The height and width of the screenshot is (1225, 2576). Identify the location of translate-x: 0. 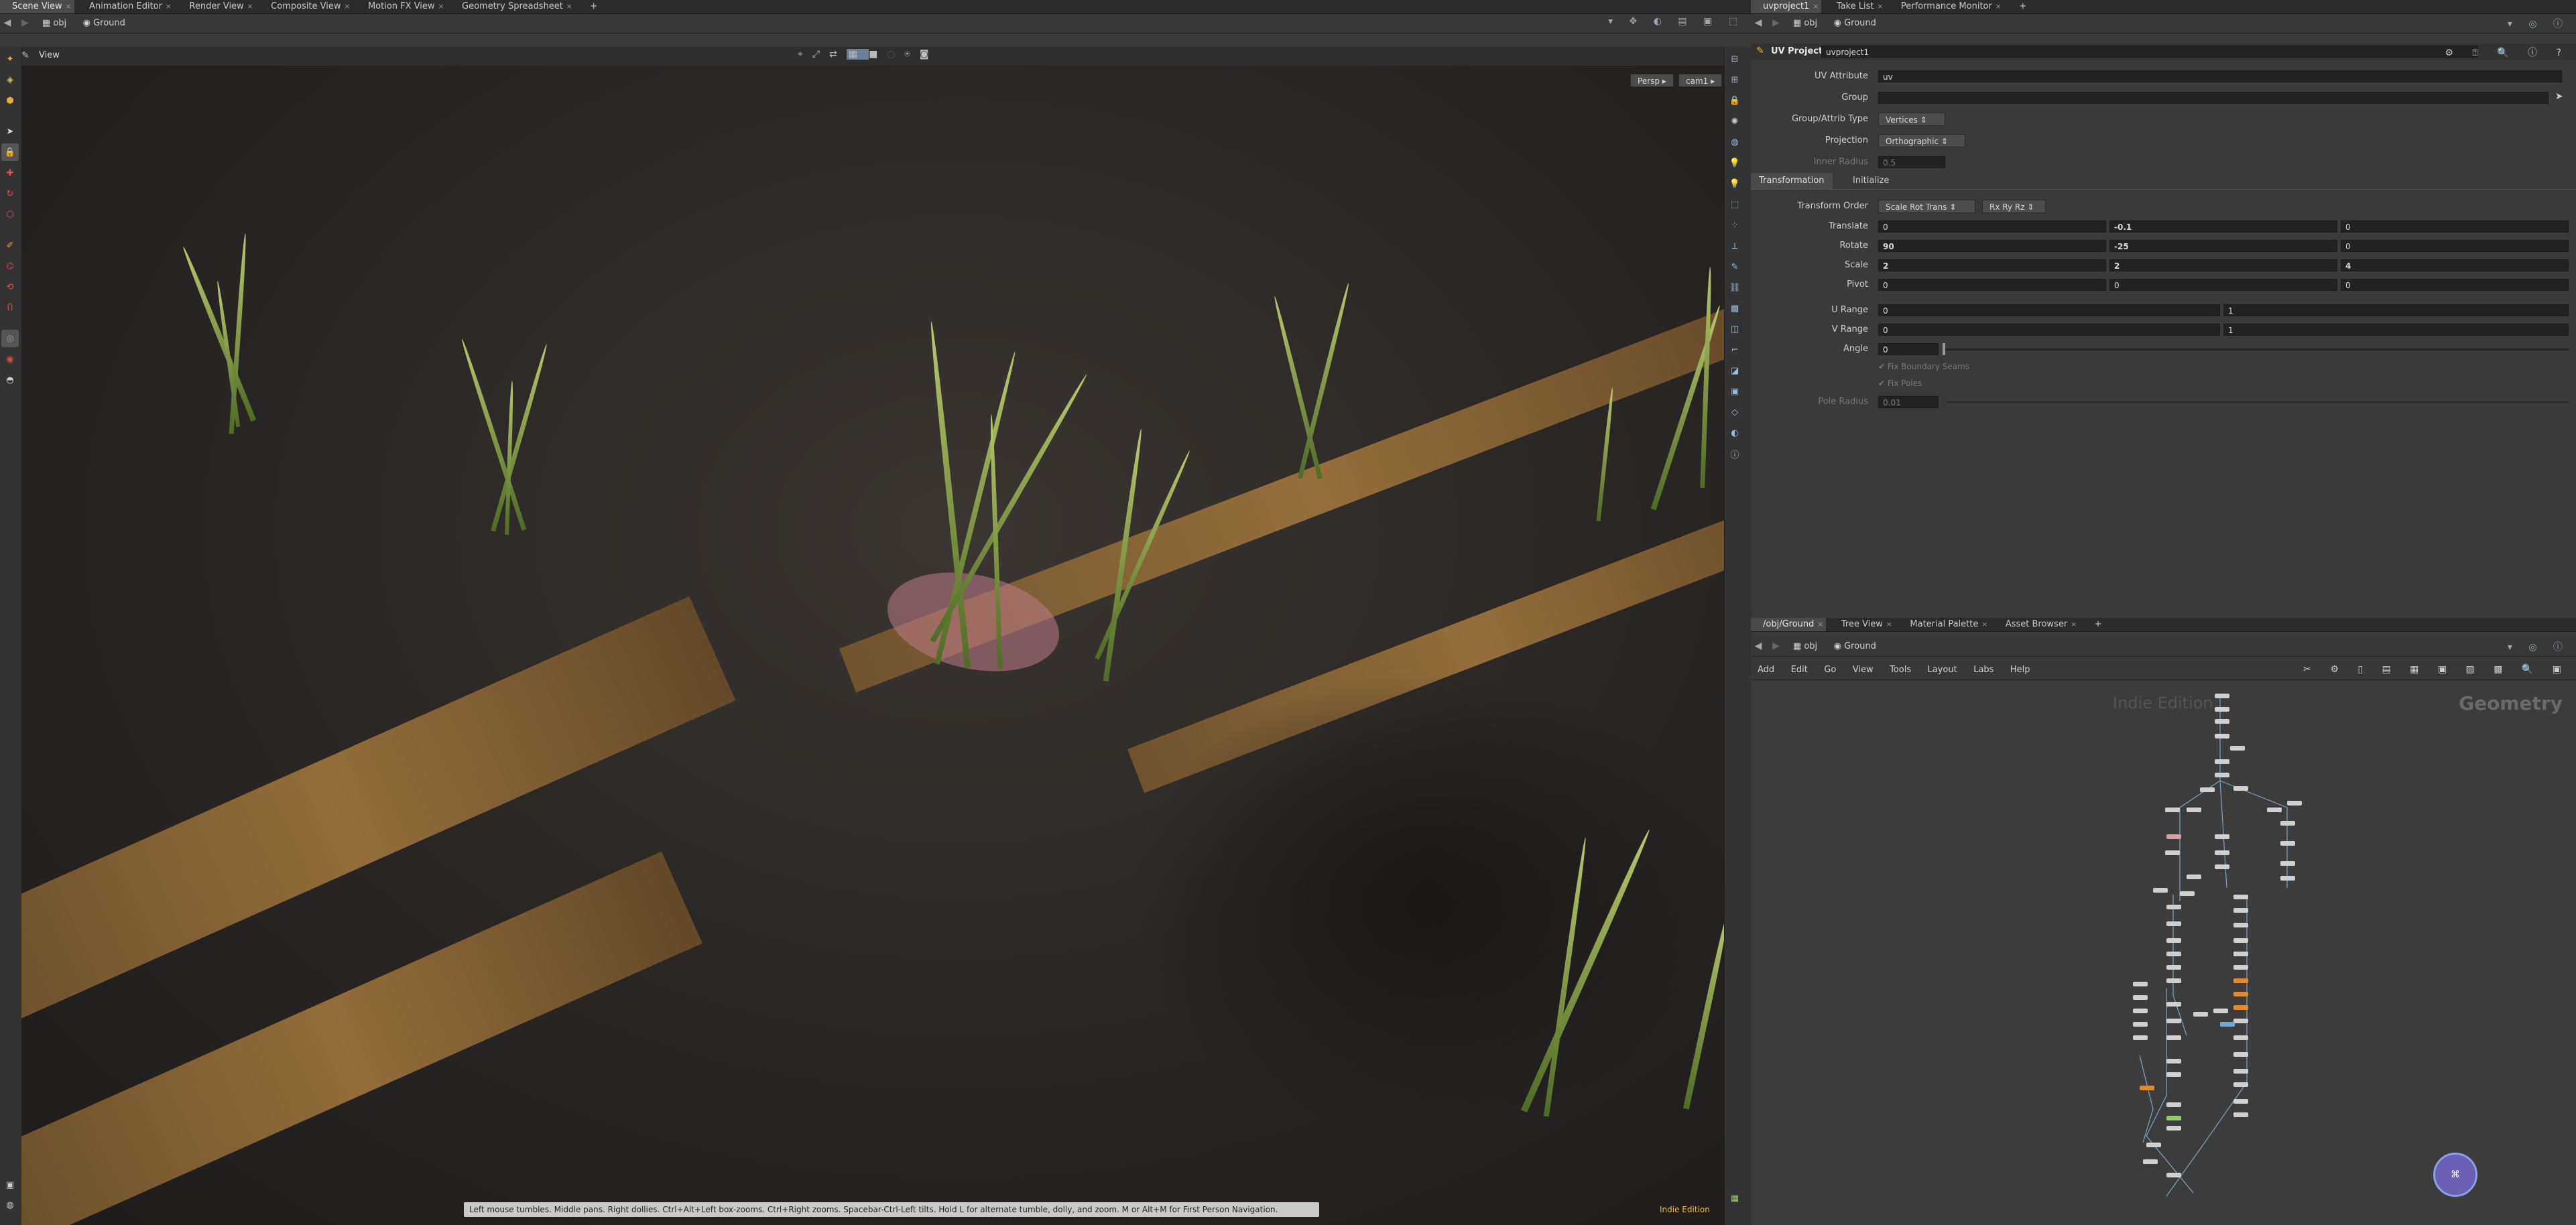
(1992, 226).